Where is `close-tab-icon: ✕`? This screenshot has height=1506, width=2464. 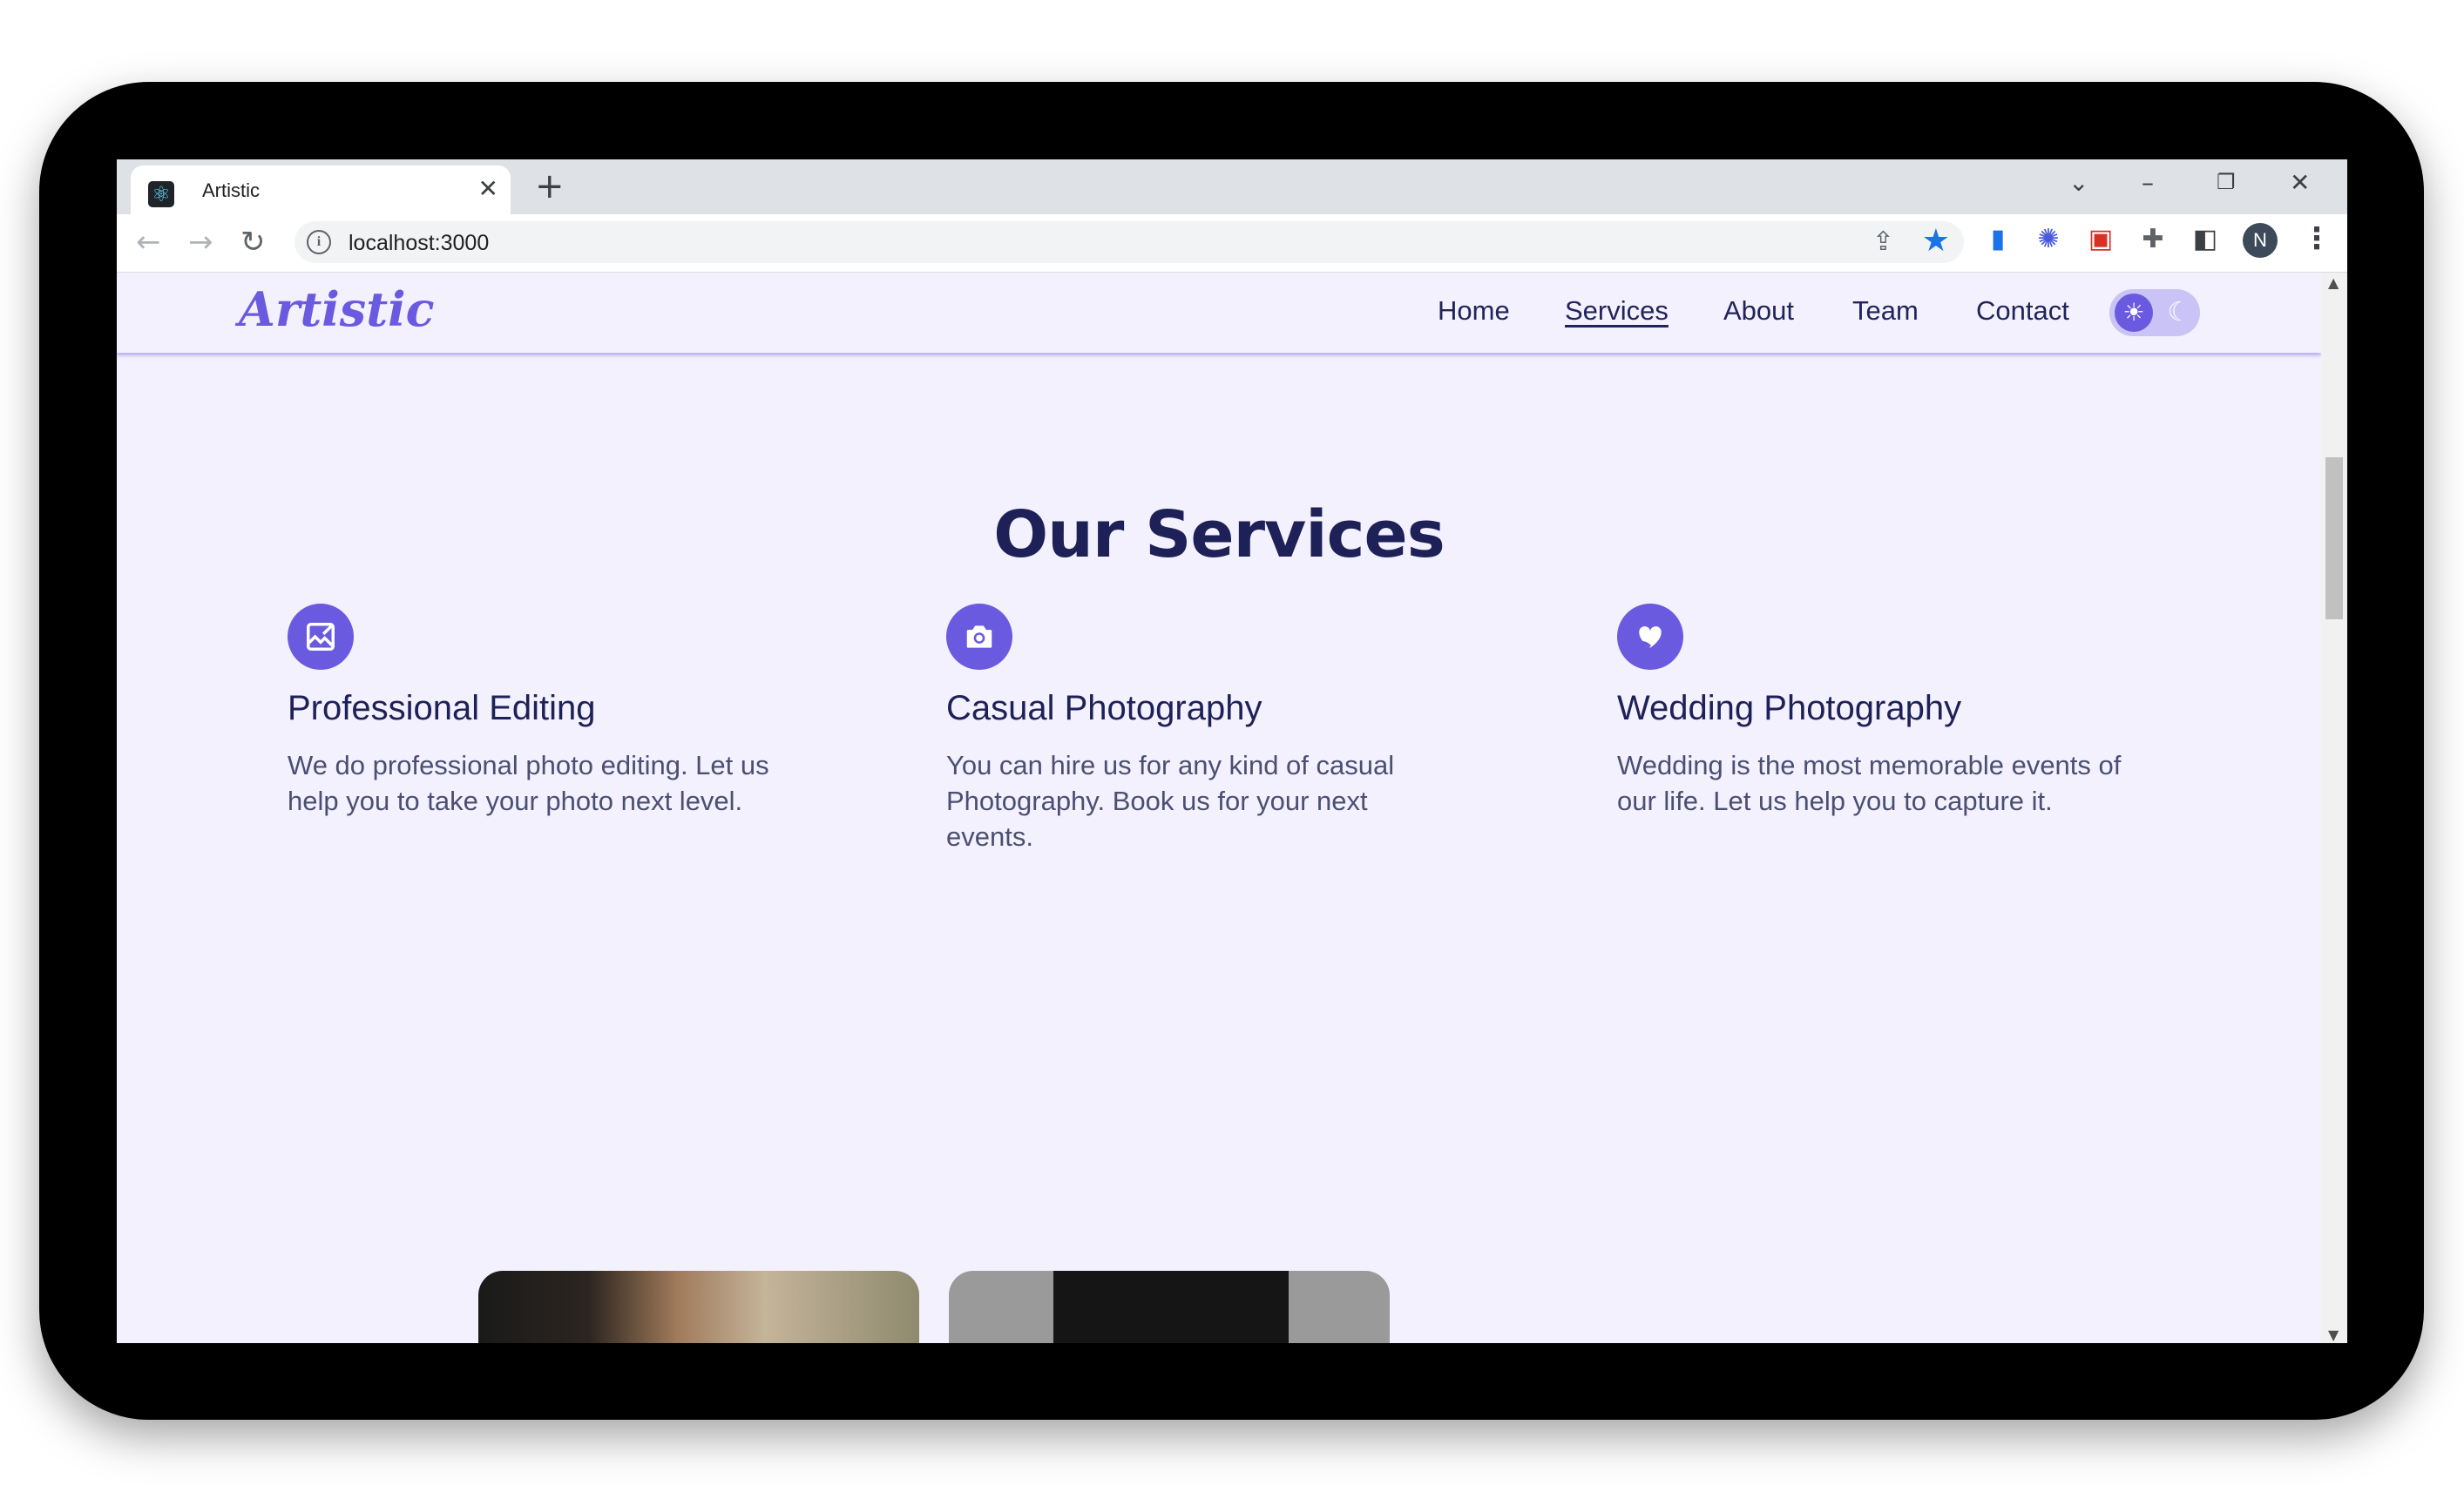 close-tab-icon: ✕ is located at coordinates (488, 189).